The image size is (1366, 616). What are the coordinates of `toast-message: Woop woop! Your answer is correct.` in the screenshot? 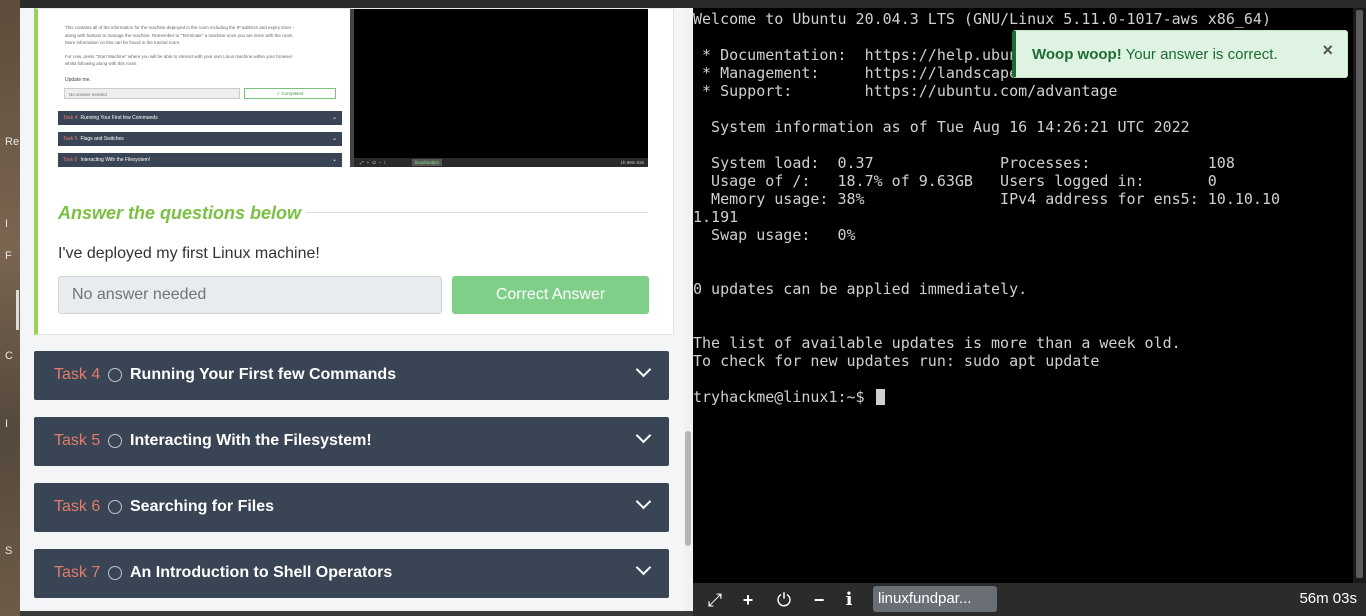 It's located at (1155, 54).